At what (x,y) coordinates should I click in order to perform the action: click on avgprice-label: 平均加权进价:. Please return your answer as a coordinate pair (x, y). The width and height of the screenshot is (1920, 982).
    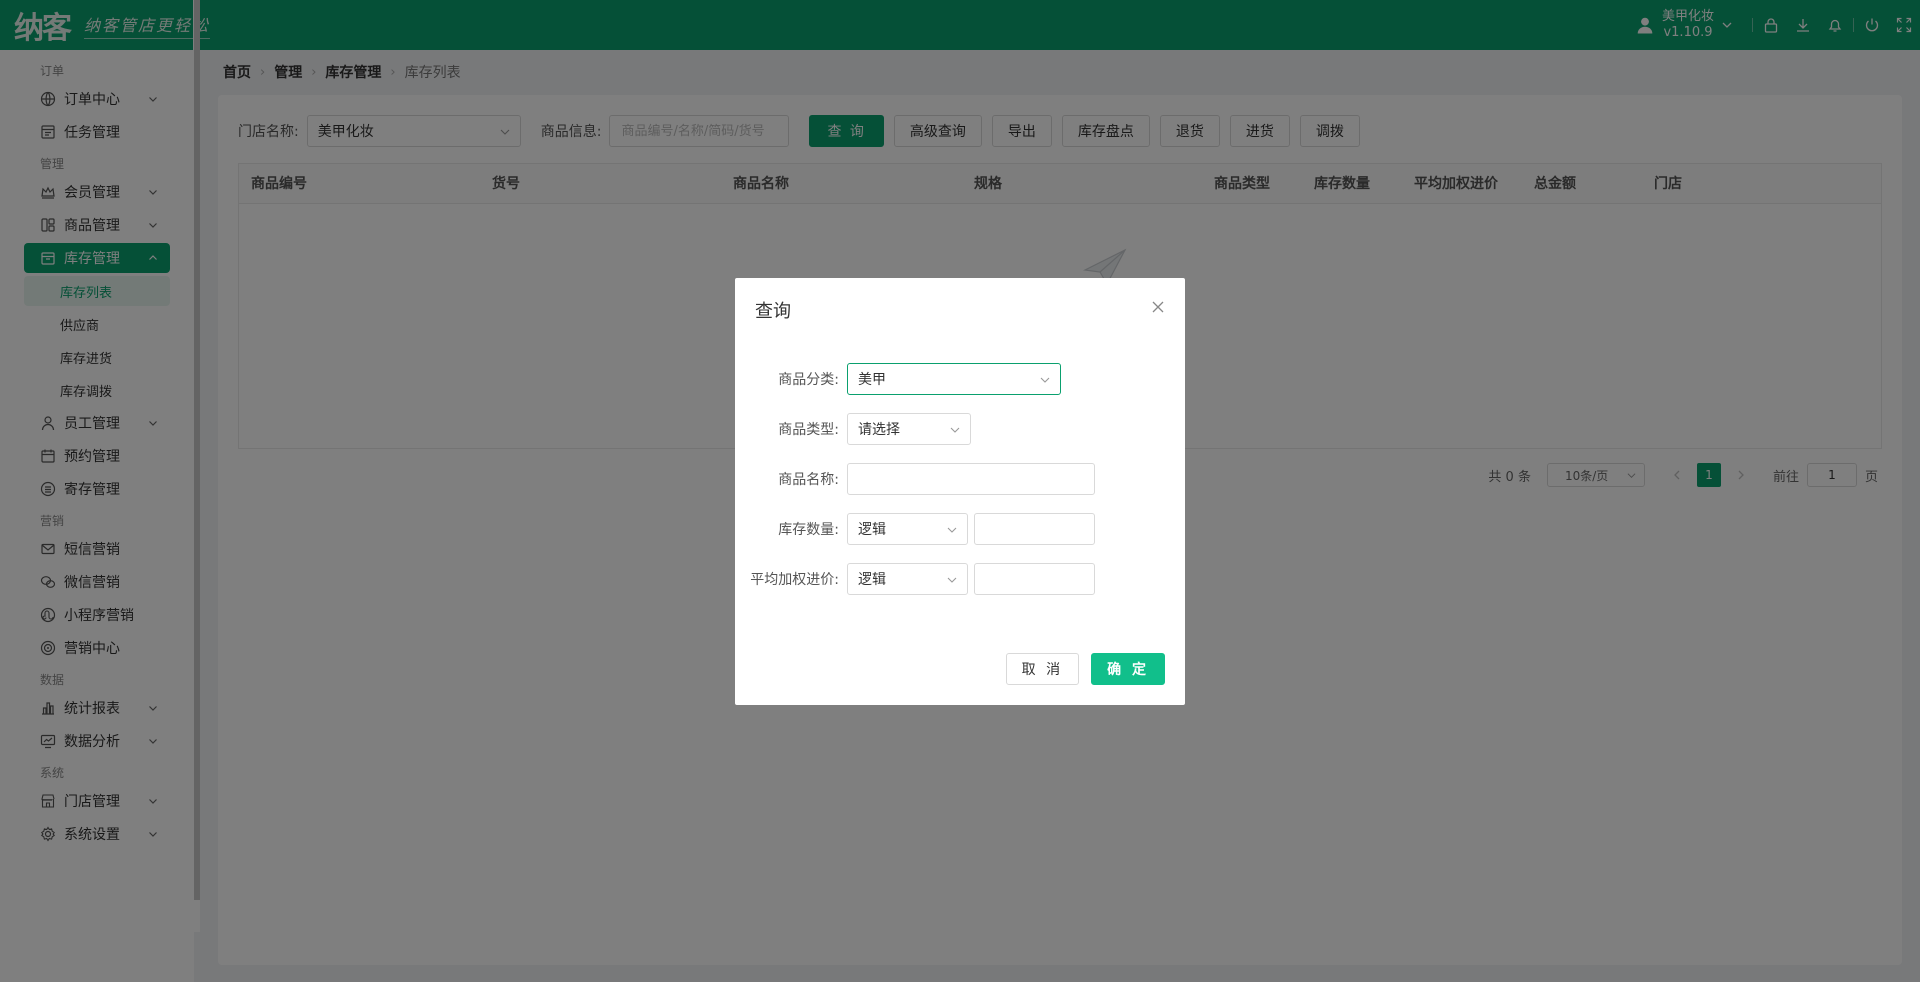
    Looking at the image, I should click on (794, 580).